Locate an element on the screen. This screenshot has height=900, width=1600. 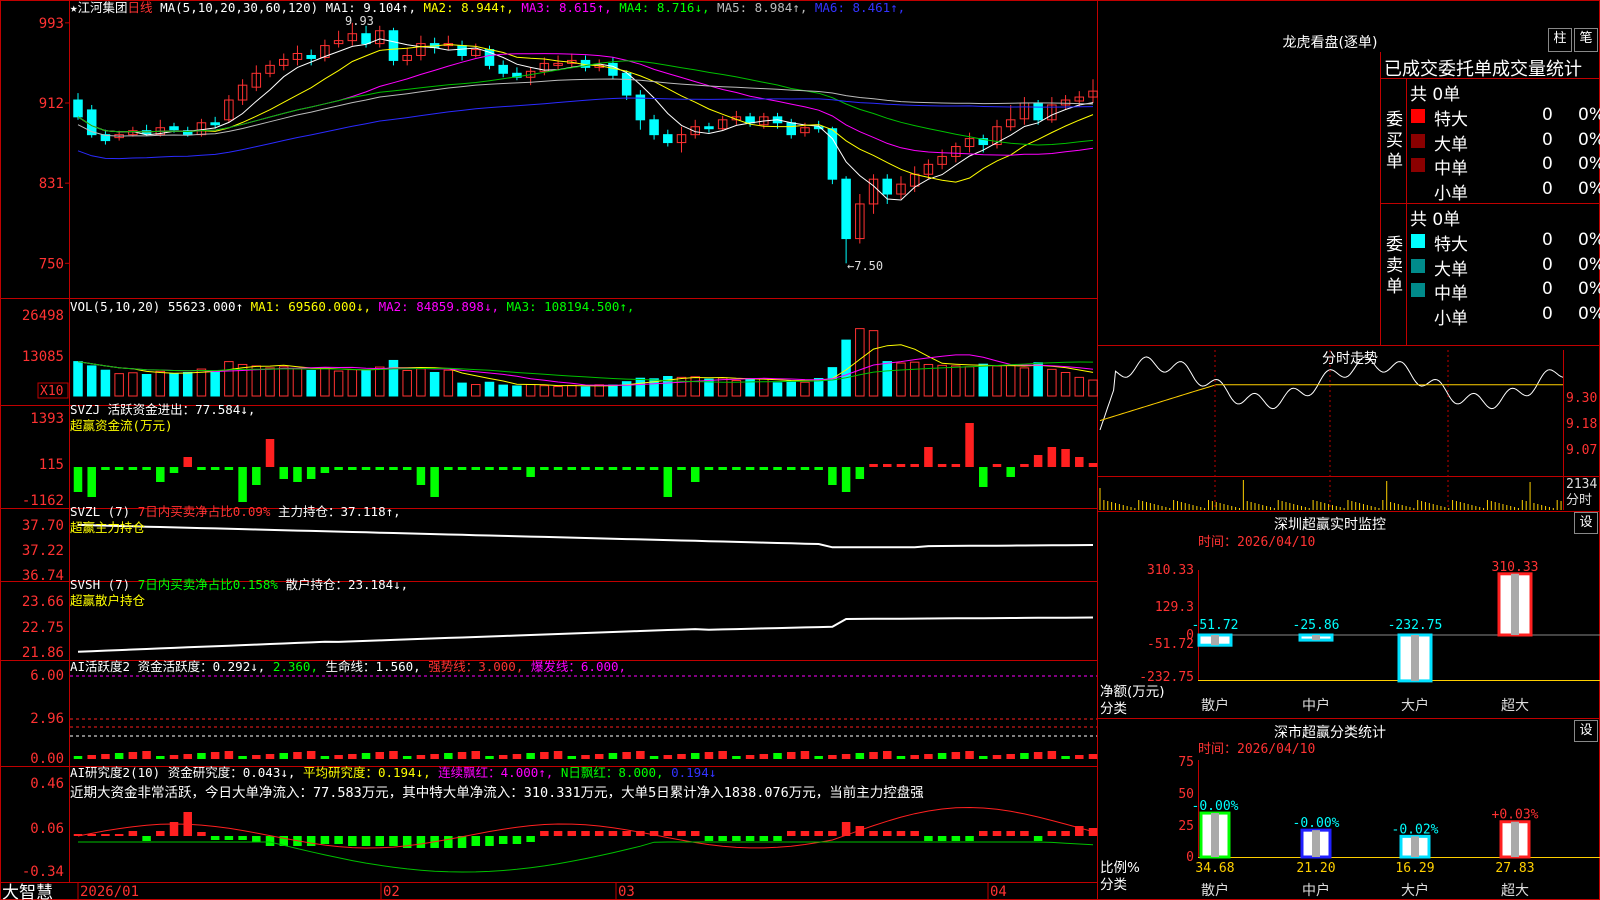
tick-mode-button: 笔 is located at coordinates (1586, 40).